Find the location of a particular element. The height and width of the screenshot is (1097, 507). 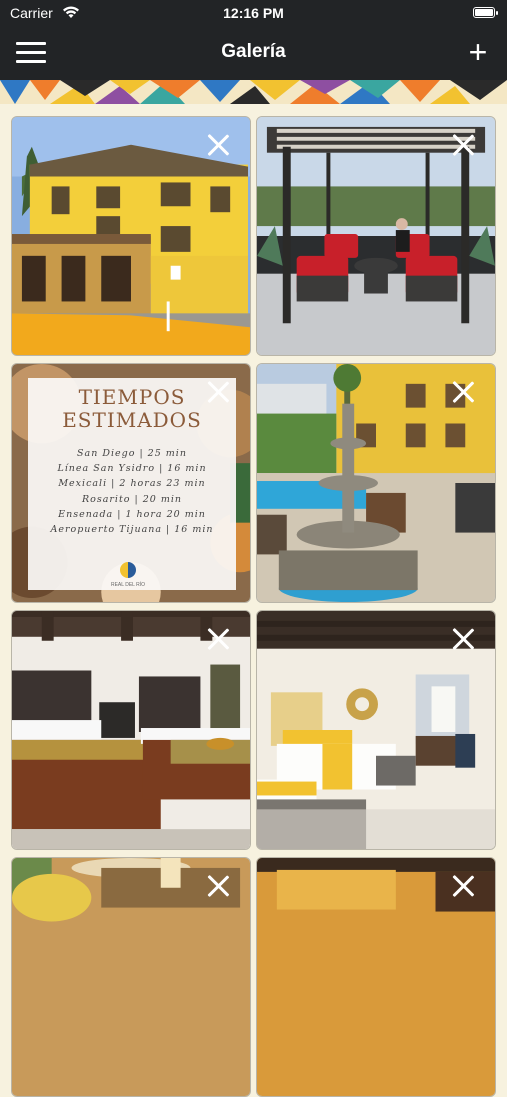

travel-time-item: Ensenada | 1 hora 20 min is located at coordinates (132, 514).